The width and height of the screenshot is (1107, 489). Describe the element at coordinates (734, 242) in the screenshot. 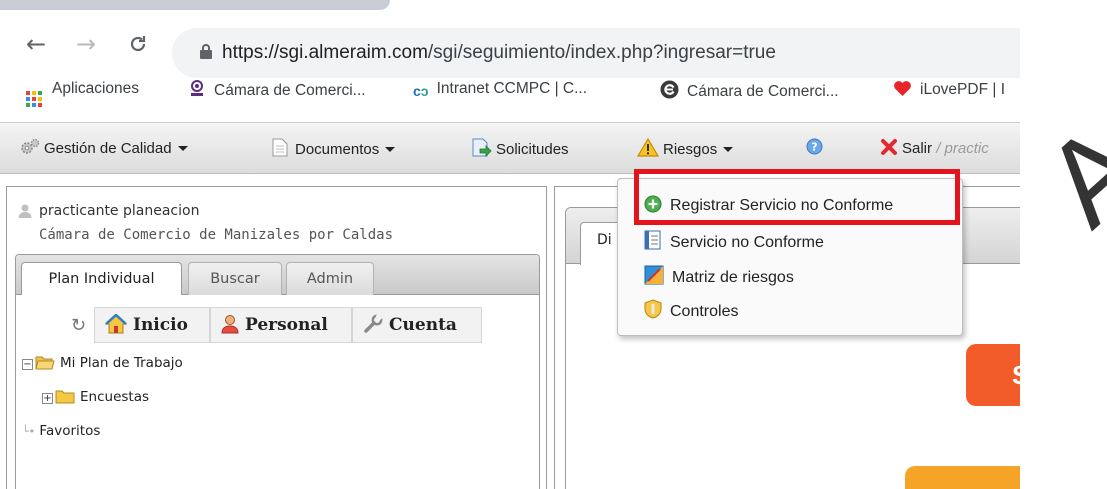

I see `menu-item-servicio-no-conforme: Servicio no Conforme` at that location.